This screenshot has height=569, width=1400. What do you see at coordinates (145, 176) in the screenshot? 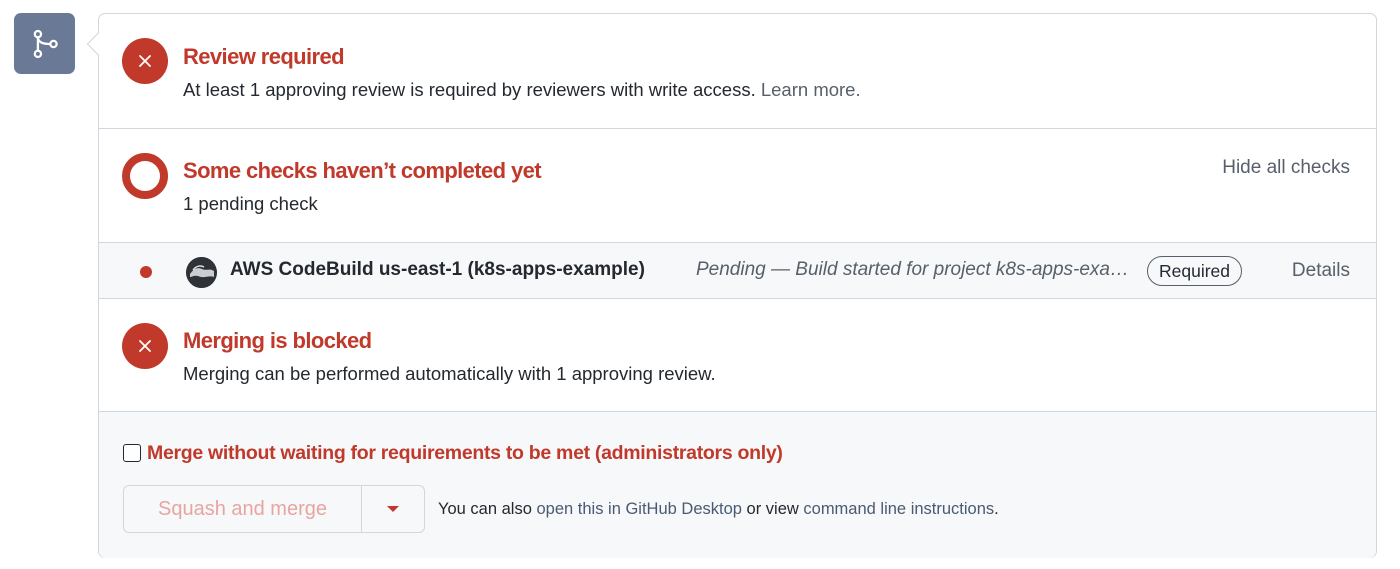
I see `pending-ring-icon` at bounding box center [145, 176].